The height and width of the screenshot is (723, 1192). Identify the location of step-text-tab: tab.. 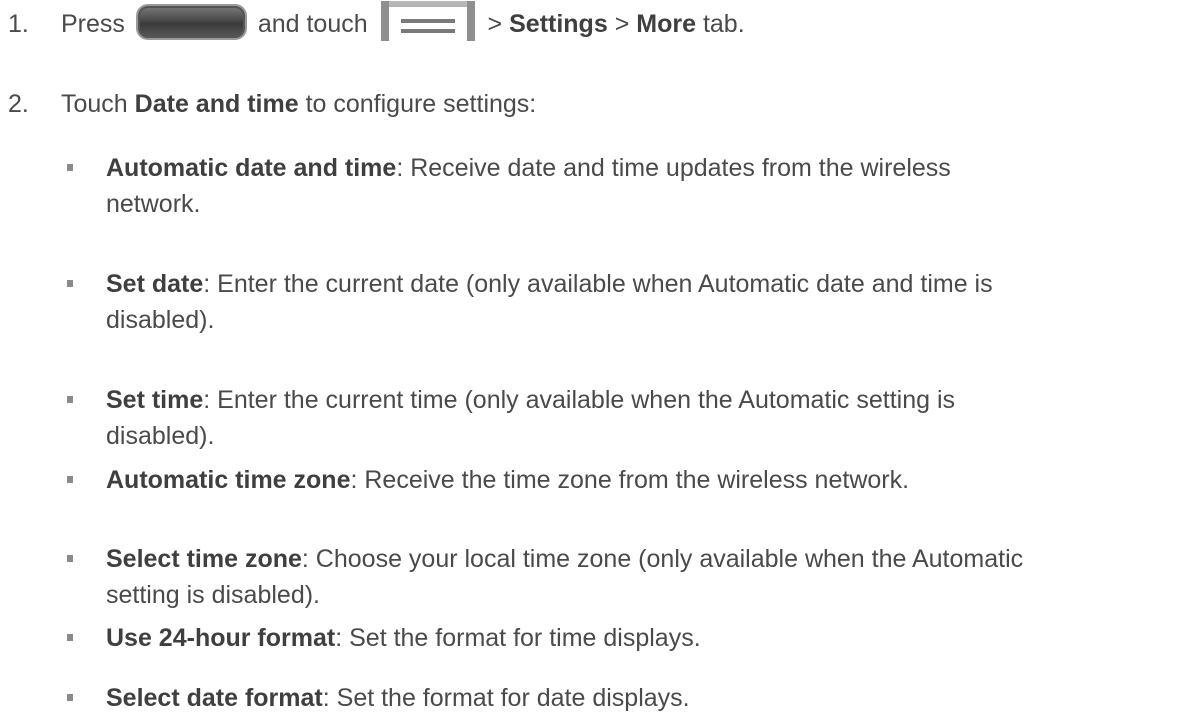
(723, 24).